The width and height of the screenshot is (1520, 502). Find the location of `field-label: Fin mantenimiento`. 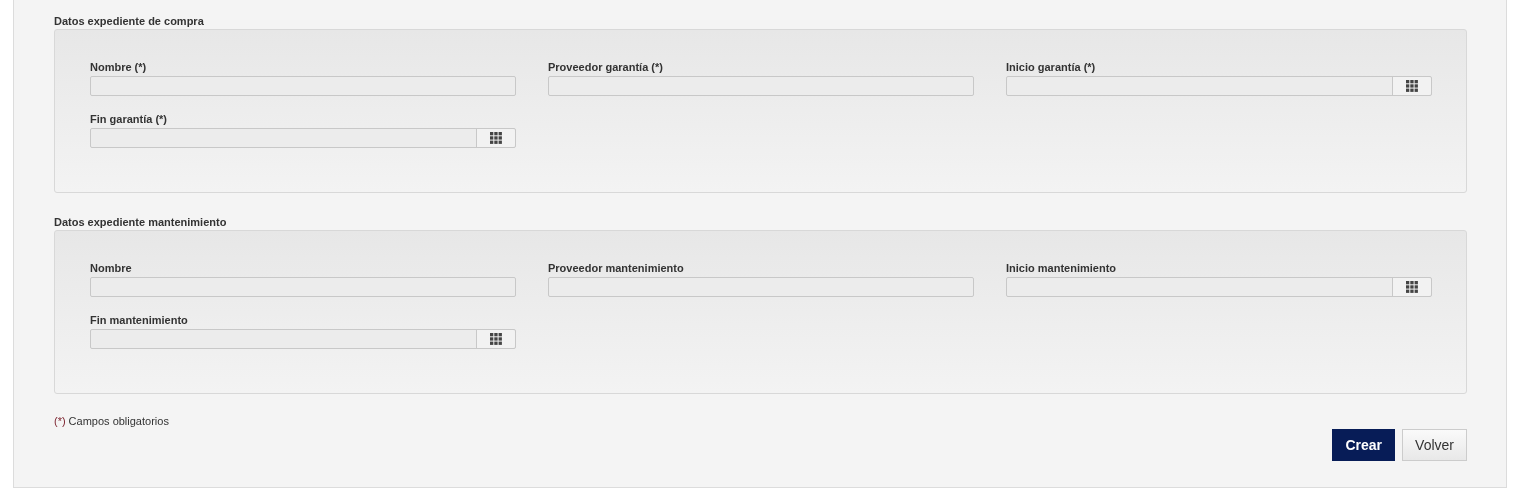

field-label: Fin mantenimiento is located at coordinates (139, 320).